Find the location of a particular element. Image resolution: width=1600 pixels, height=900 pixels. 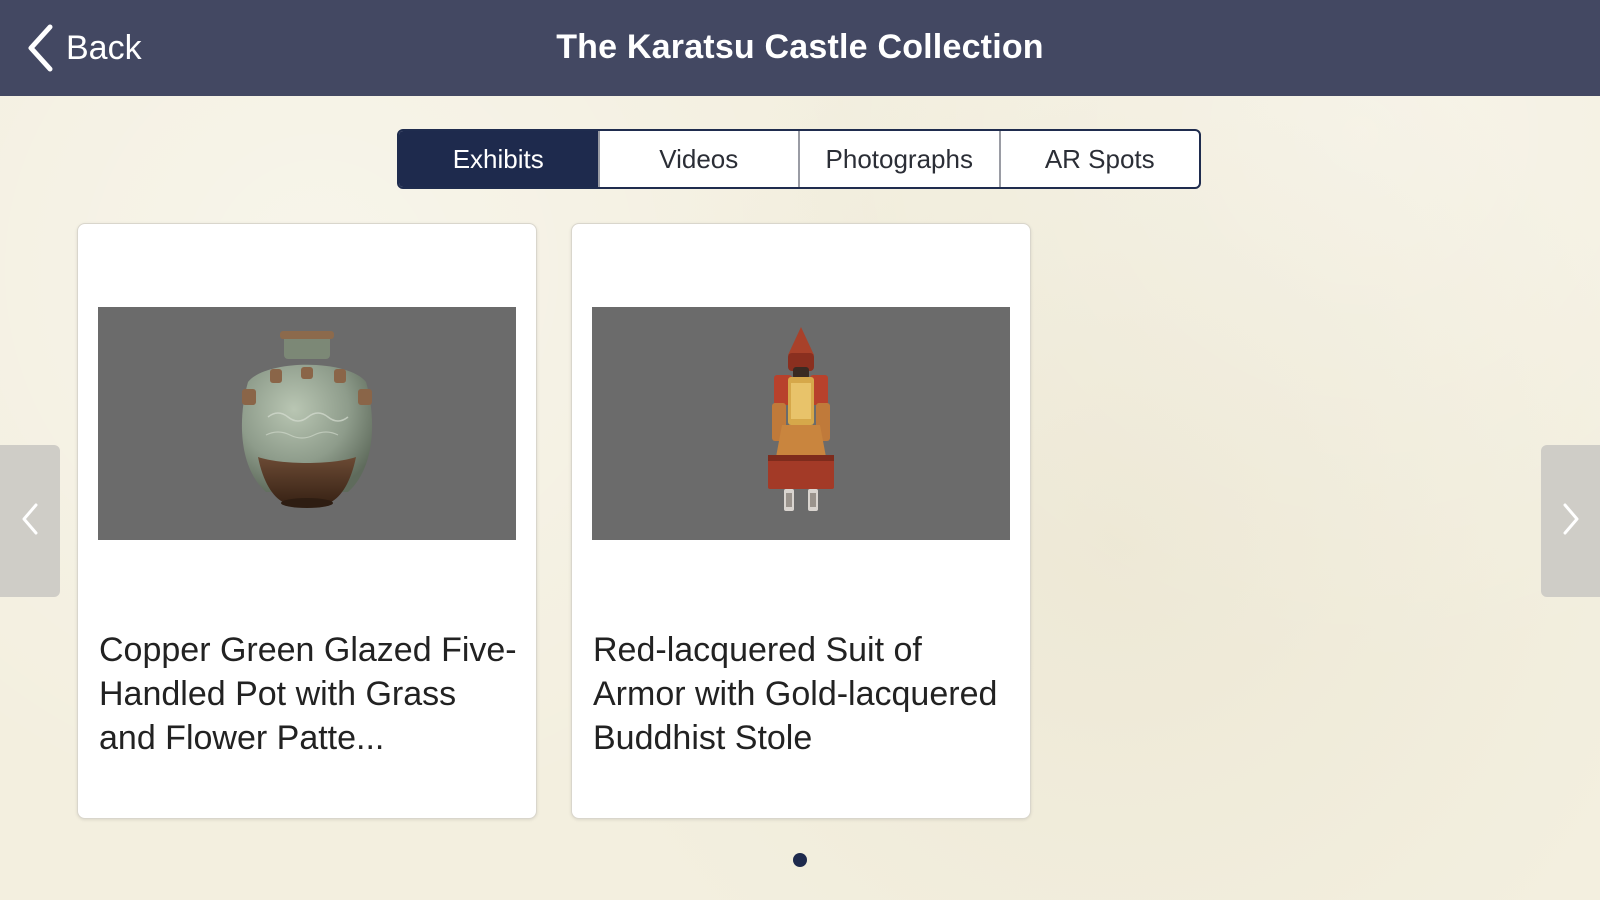

chevron-right-icon is located at coordinates (1571, 521).